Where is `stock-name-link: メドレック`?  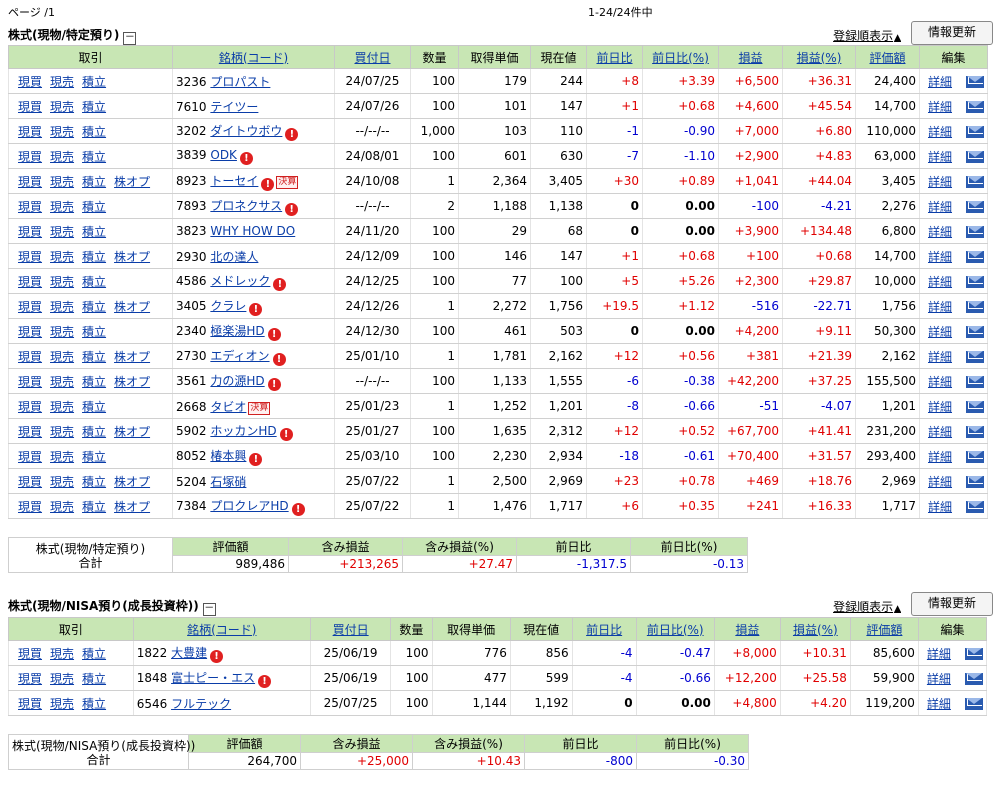
stock-name-link: メドレック is located at coordinates (240, 281).